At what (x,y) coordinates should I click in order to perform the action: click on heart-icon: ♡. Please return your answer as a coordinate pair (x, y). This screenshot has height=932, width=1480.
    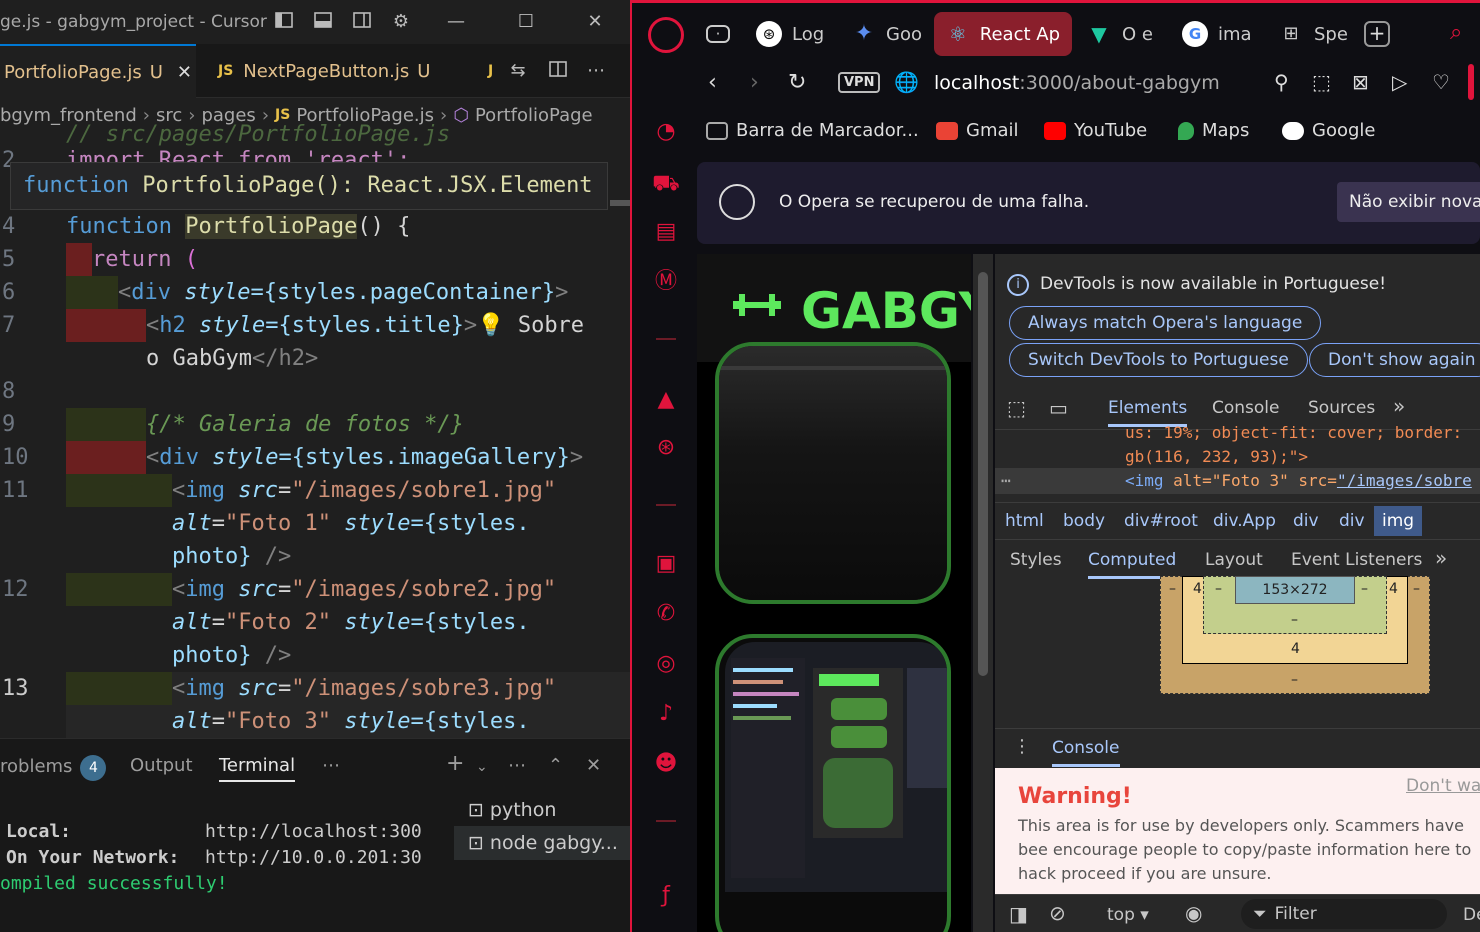
    Looking at the image, I should click on (1441, 82).